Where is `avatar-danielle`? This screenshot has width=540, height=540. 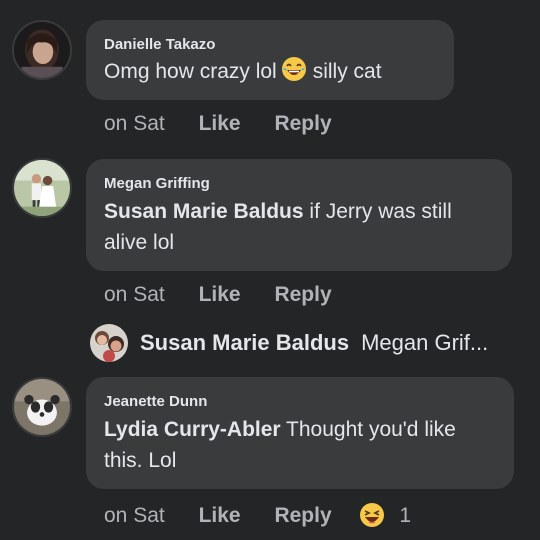 avatar-danielle is located at coordinates (42, 50).